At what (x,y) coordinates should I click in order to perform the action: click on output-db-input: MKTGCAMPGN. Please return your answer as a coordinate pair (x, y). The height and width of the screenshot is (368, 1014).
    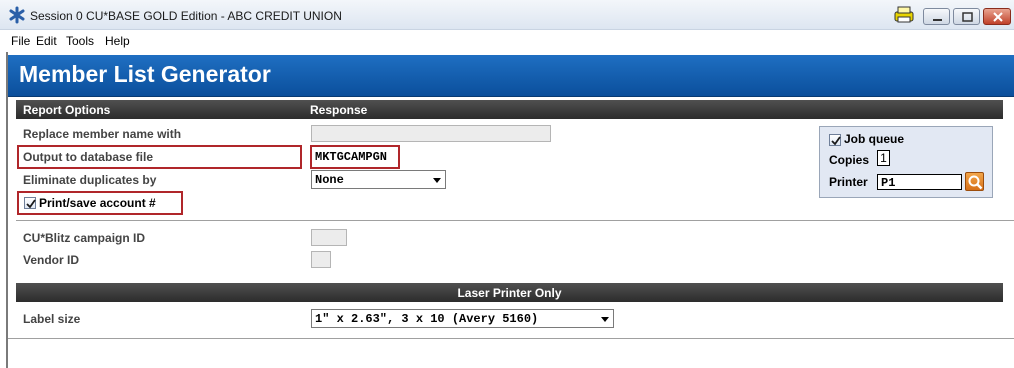
    Looking at the image, I should click on (354, 156).